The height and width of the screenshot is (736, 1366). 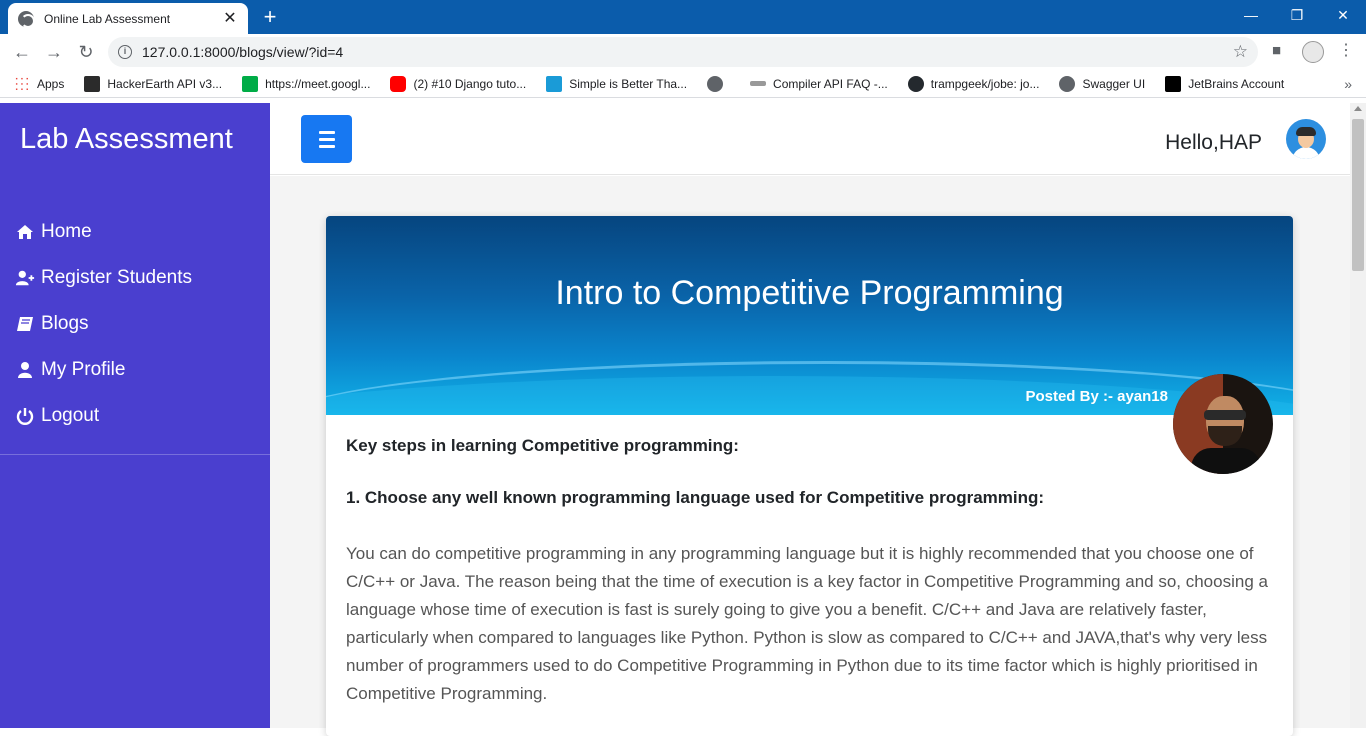 I want to click on back-arrow-icon: ←, so click(x=22, y=52).